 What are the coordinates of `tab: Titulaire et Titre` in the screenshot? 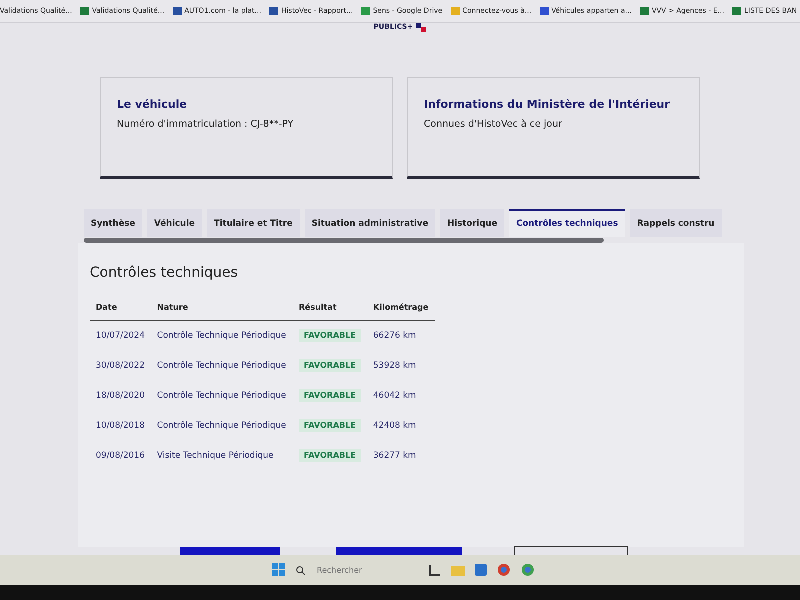 It's located at (253, 223).